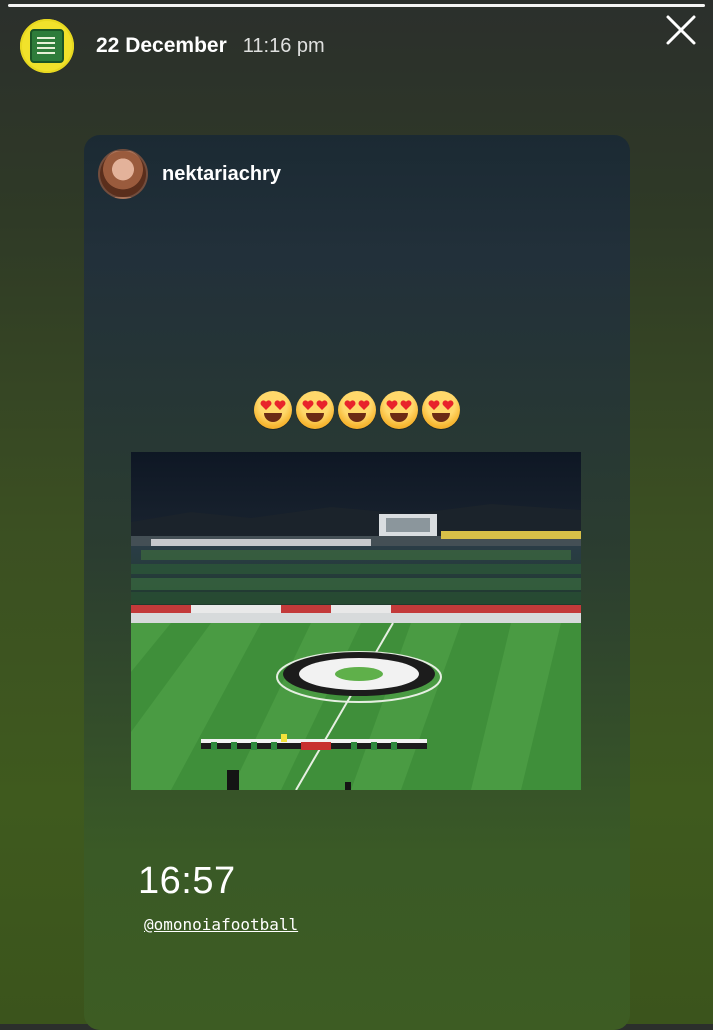 The width and height of the screenshot is (713, 1030). Describe the element at coordinates (283, 45) in the screenshot. I see `story-time: 11:16 pm` at that location.